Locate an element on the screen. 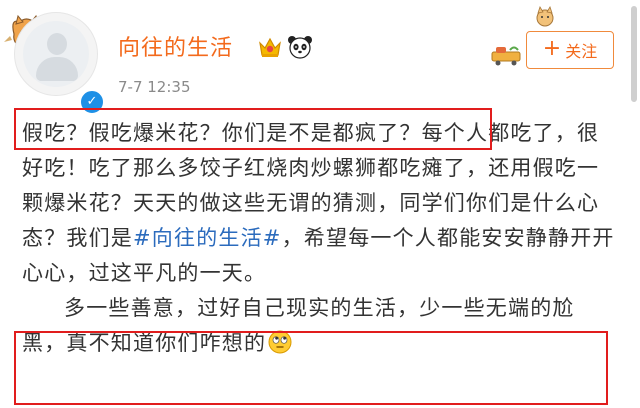 The width and height of the screenshot is (640, 408). post-timestamp: 7-7 12:35 is located at coordinates (154, 87).